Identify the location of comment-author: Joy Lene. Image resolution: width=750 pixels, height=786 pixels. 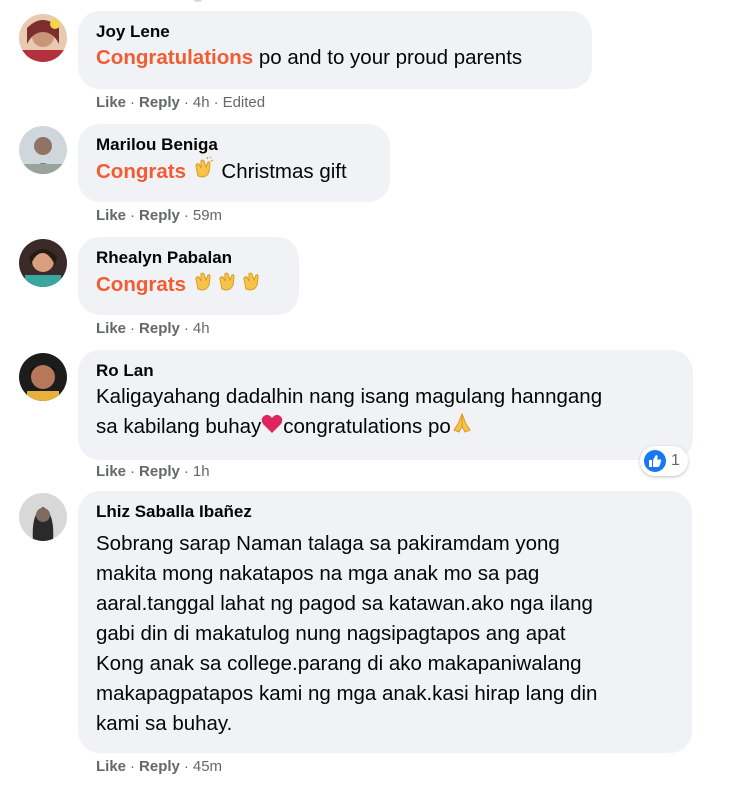
(335, 32).